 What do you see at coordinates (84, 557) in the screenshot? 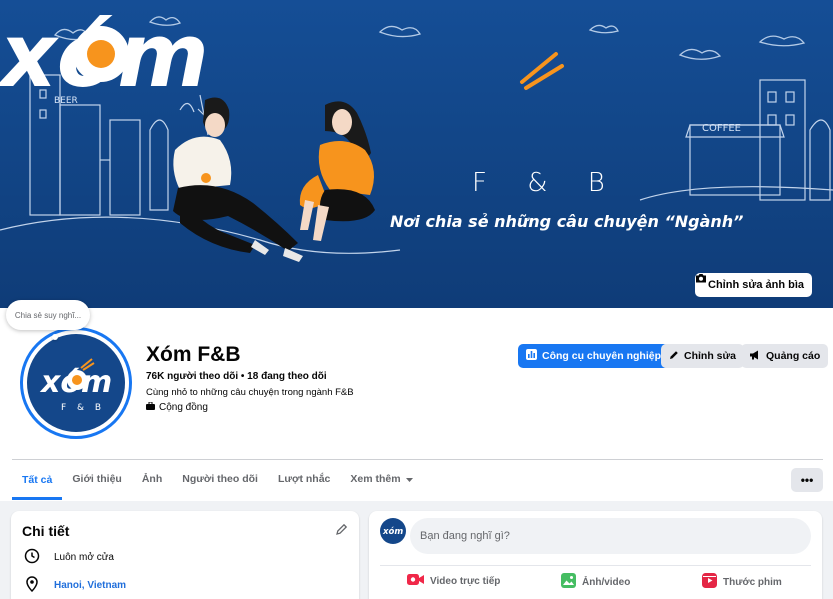
I see `hours-text: Luôn mở cửa` at bounding box center [84, 557].